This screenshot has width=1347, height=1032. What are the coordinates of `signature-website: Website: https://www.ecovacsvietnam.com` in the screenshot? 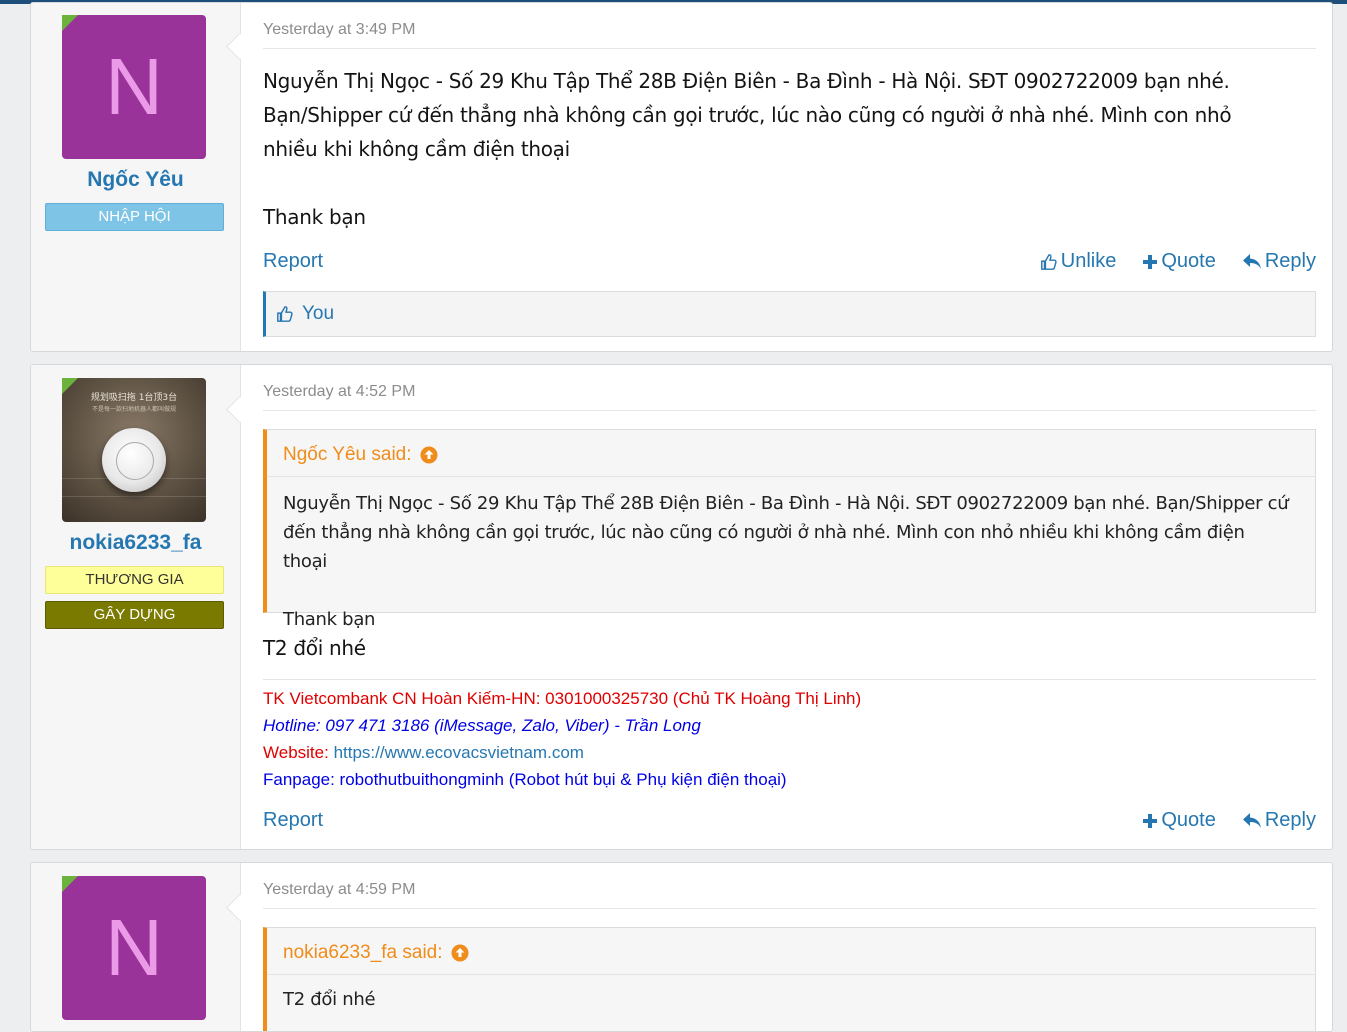 It's located at (423, 752).